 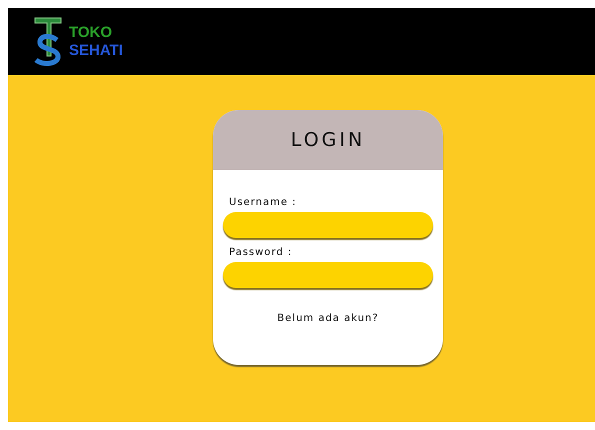 What do you see at coordinates (328, 318) in the screenshot?
I see `register-link: Belum ada akun?` at bounding box center [328, 318].